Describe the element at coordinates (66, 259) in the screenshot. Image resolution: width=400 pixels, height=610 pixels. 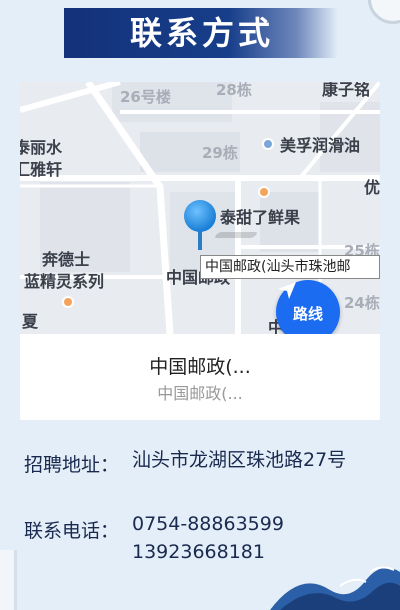
I see `map-label: 奔德士` at that location.